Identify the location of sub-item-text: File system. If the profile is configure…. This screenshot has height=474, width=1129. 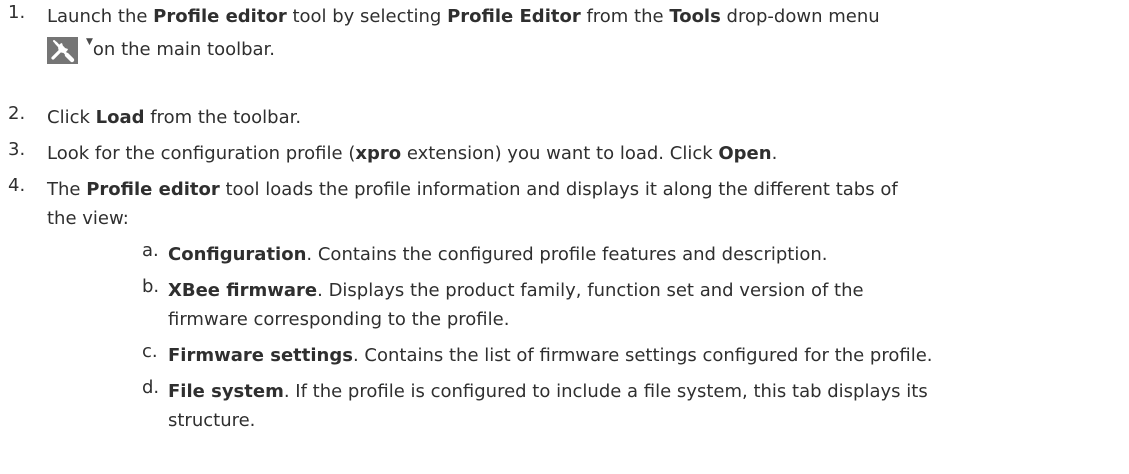
(548, 406).